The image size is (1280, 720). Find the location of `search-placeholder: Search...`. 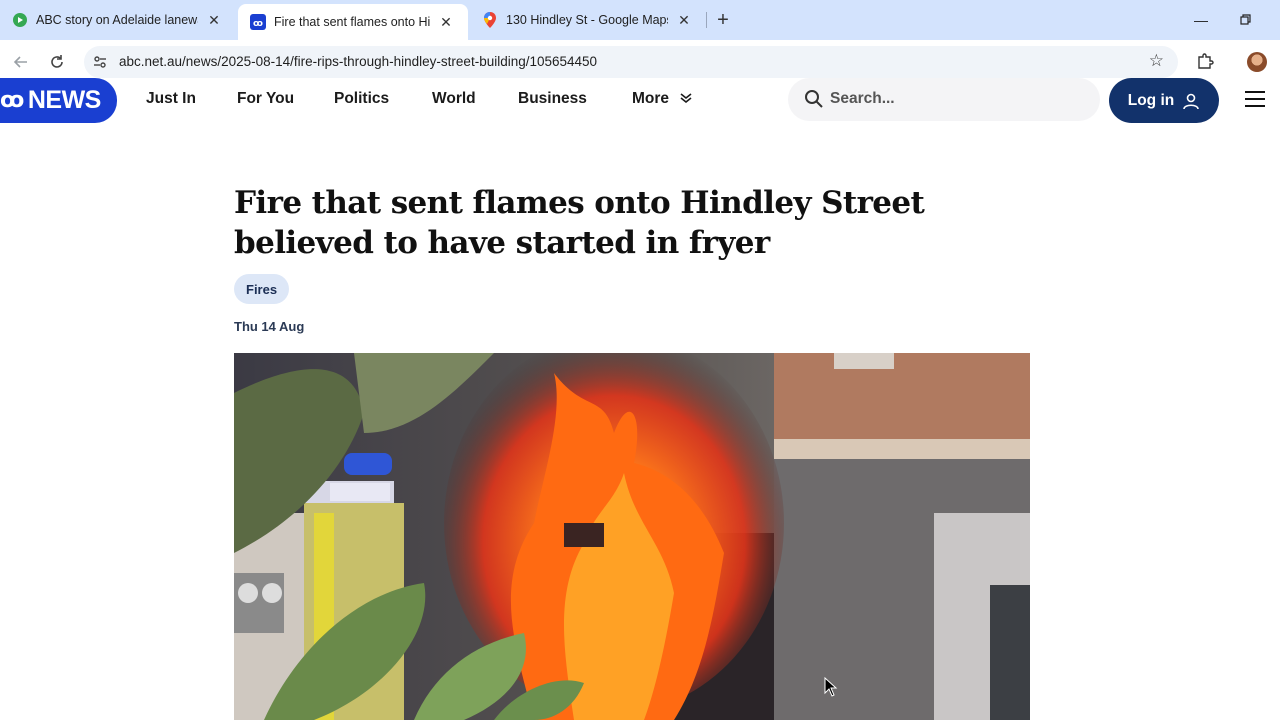

search-placeholder: Search... is located at coordinates (862, 98).